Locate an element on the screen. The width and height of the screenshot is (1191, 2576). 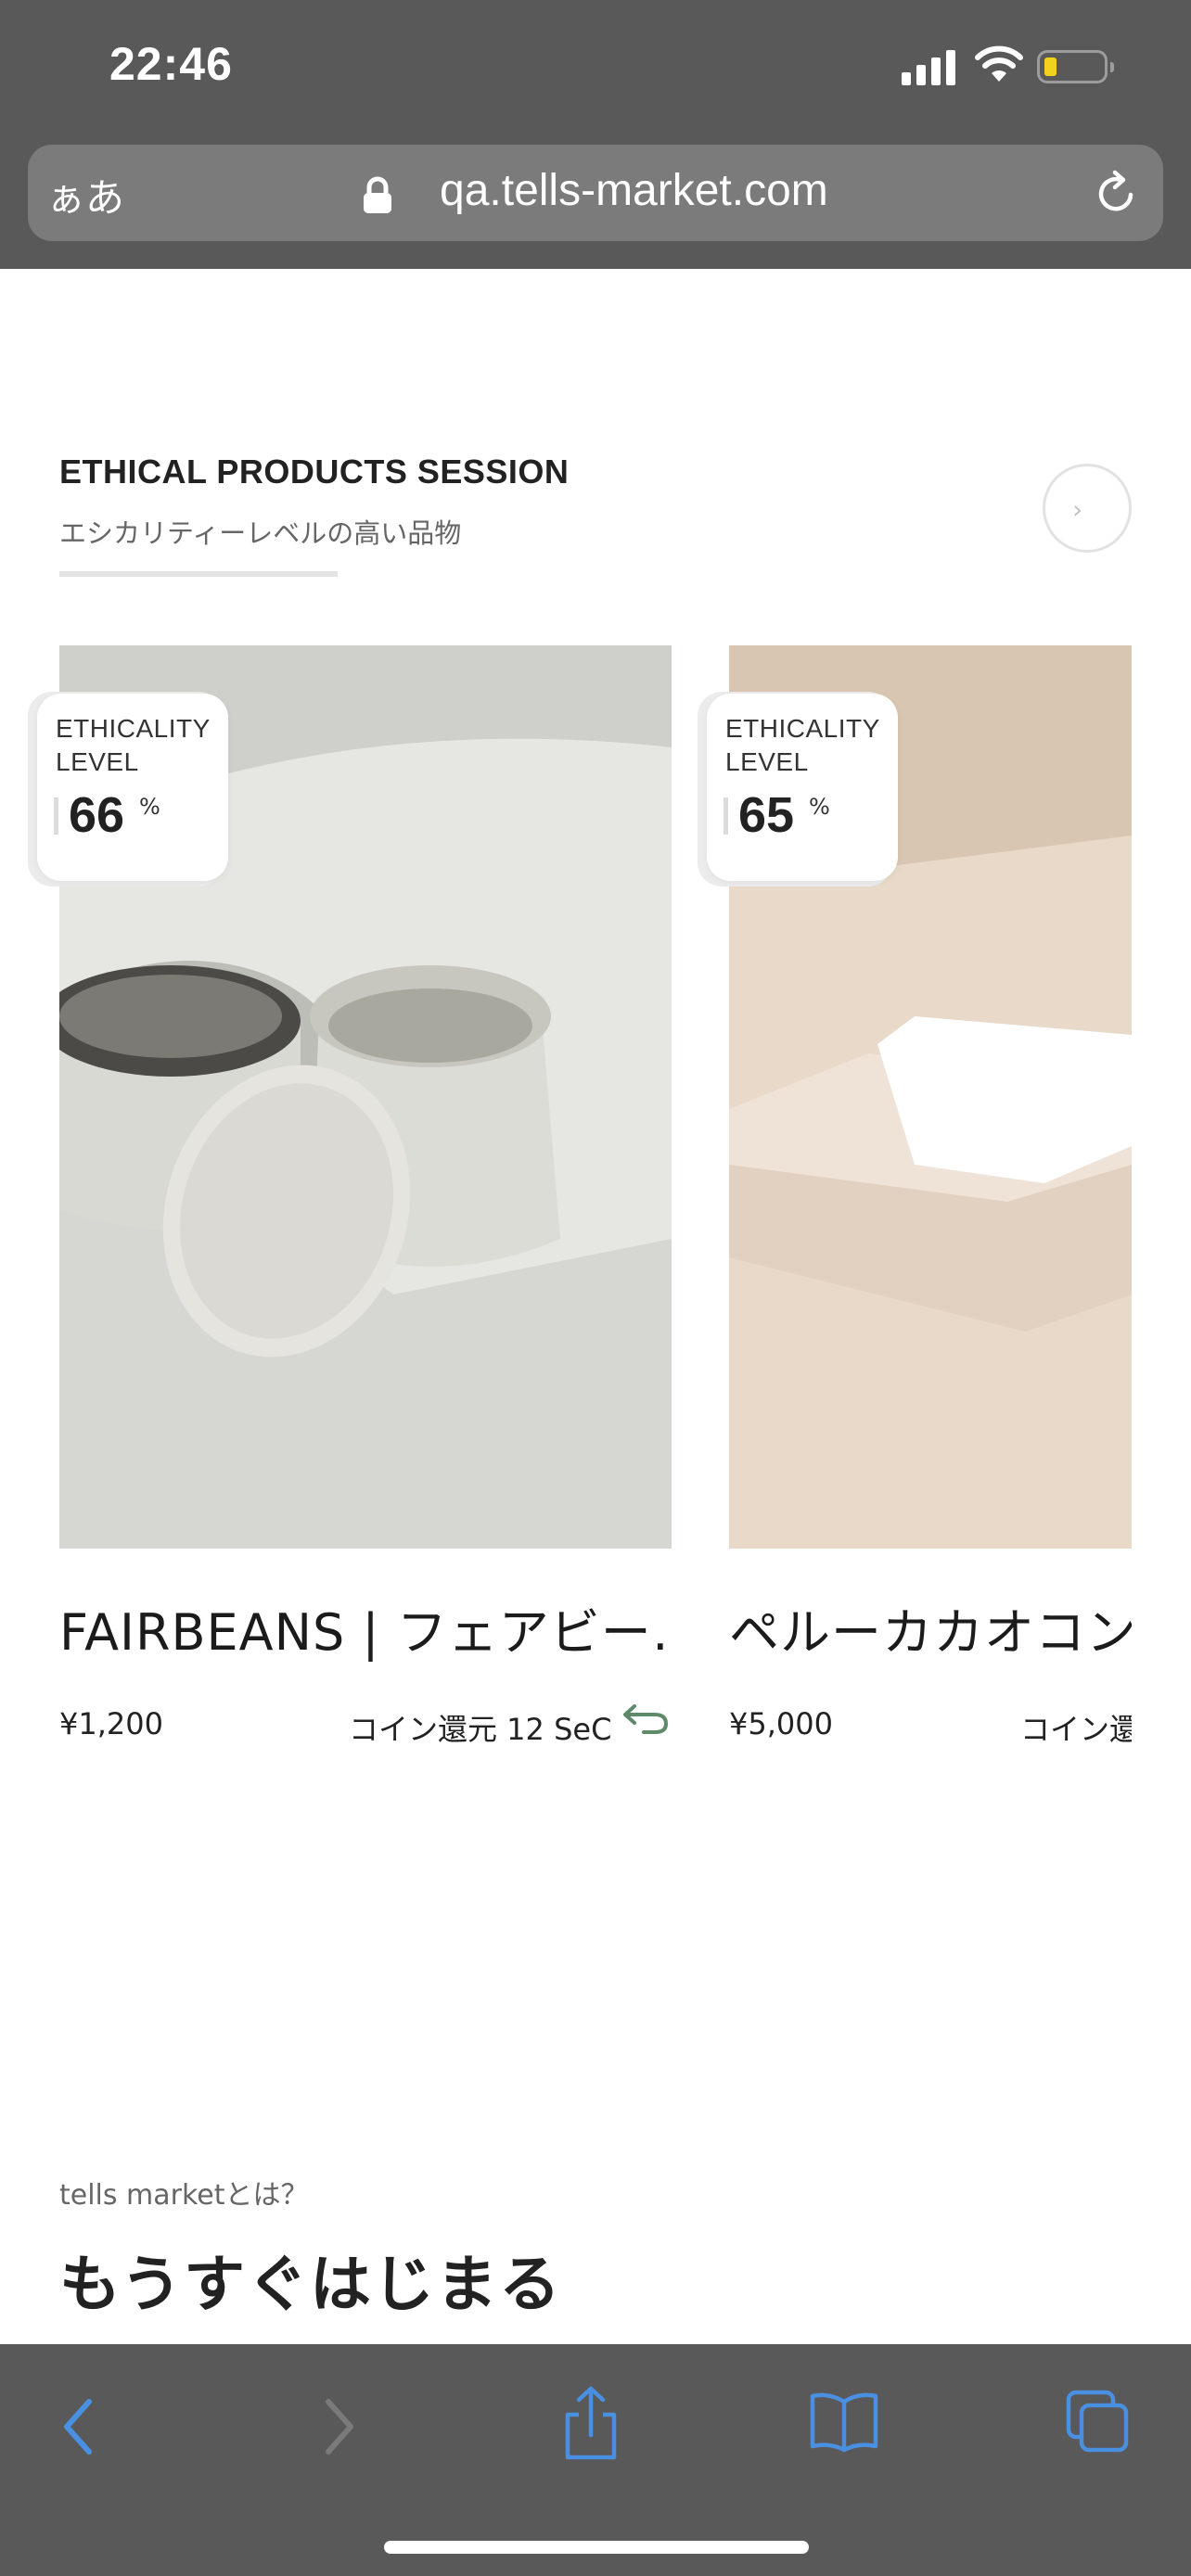
coin-reward: コイン還 is located at coordinates (1076, 1729).